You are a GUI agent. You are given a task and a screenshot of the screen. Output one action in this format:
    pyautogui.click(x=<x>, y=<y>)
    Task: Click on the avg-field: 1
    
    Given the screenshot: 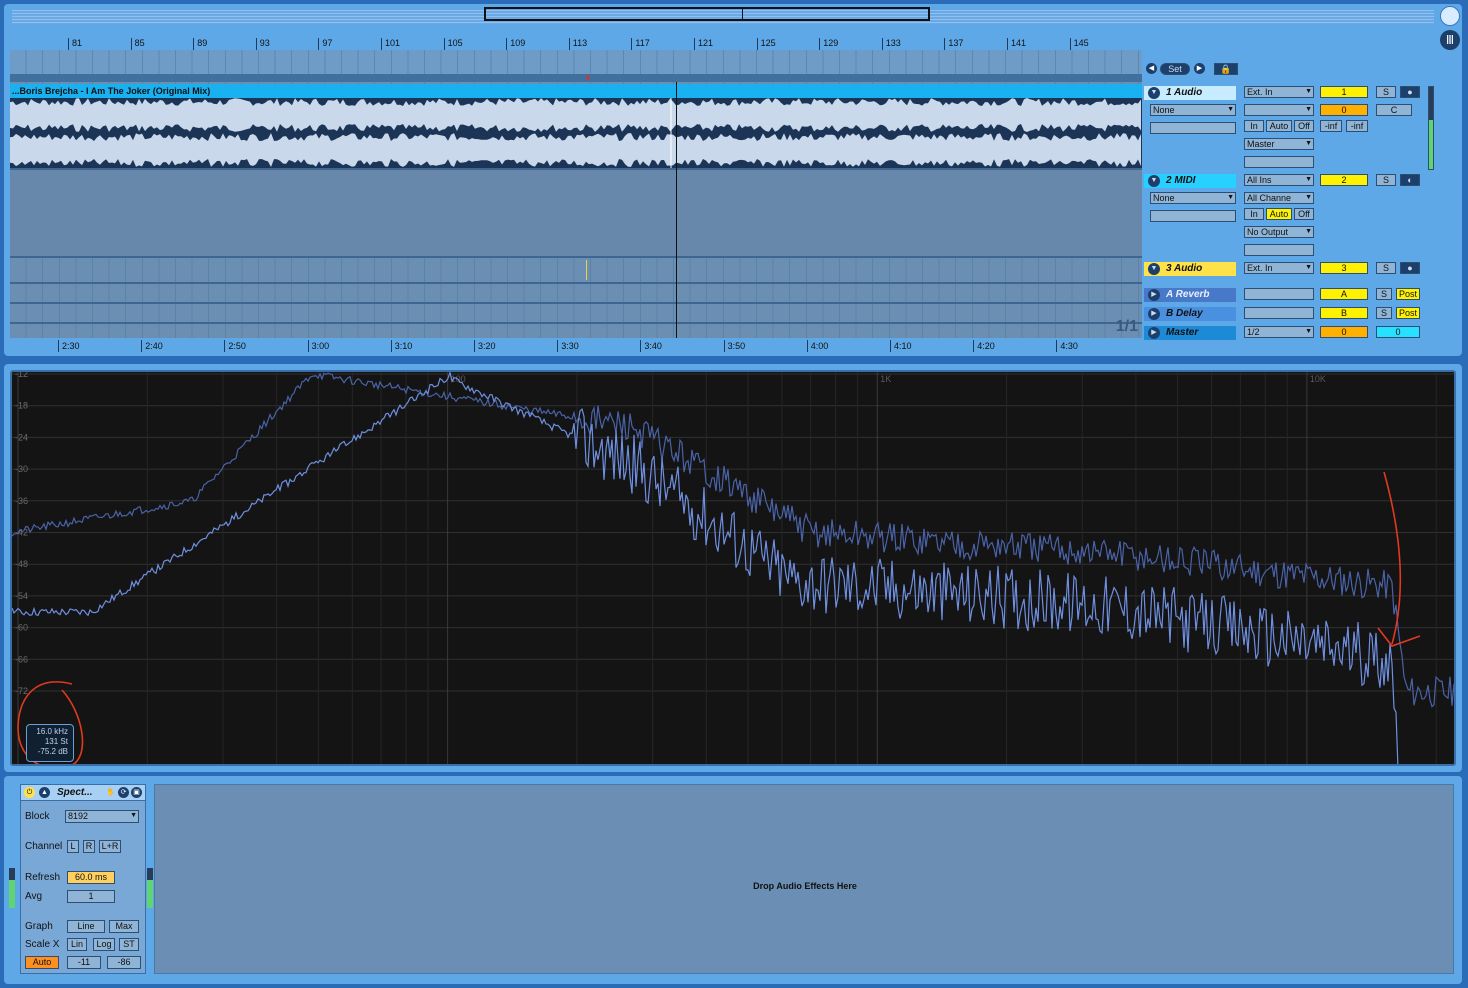 What is the action you would take?
    pyautogui.click(x=91, y=896)
    